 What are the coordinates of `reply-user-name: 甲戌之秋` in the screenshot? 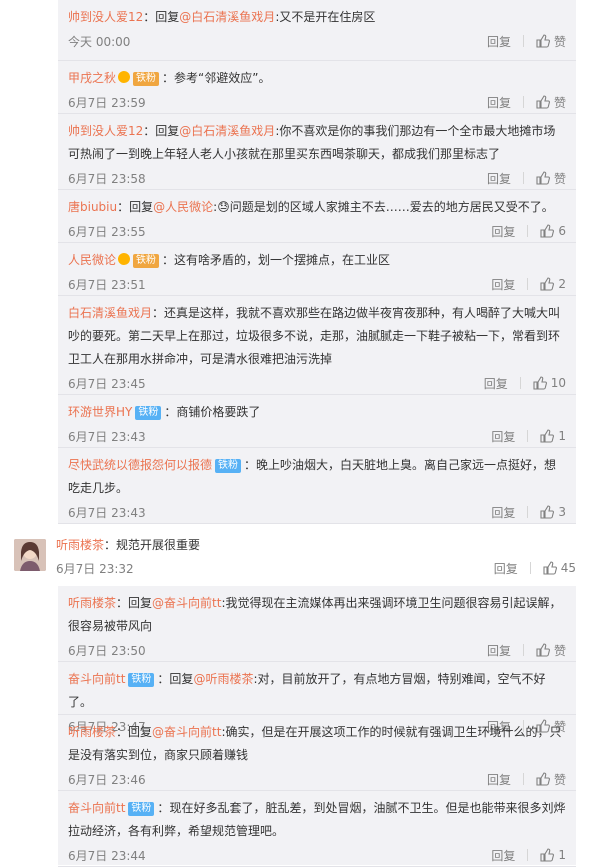 It's located at (92, 78).